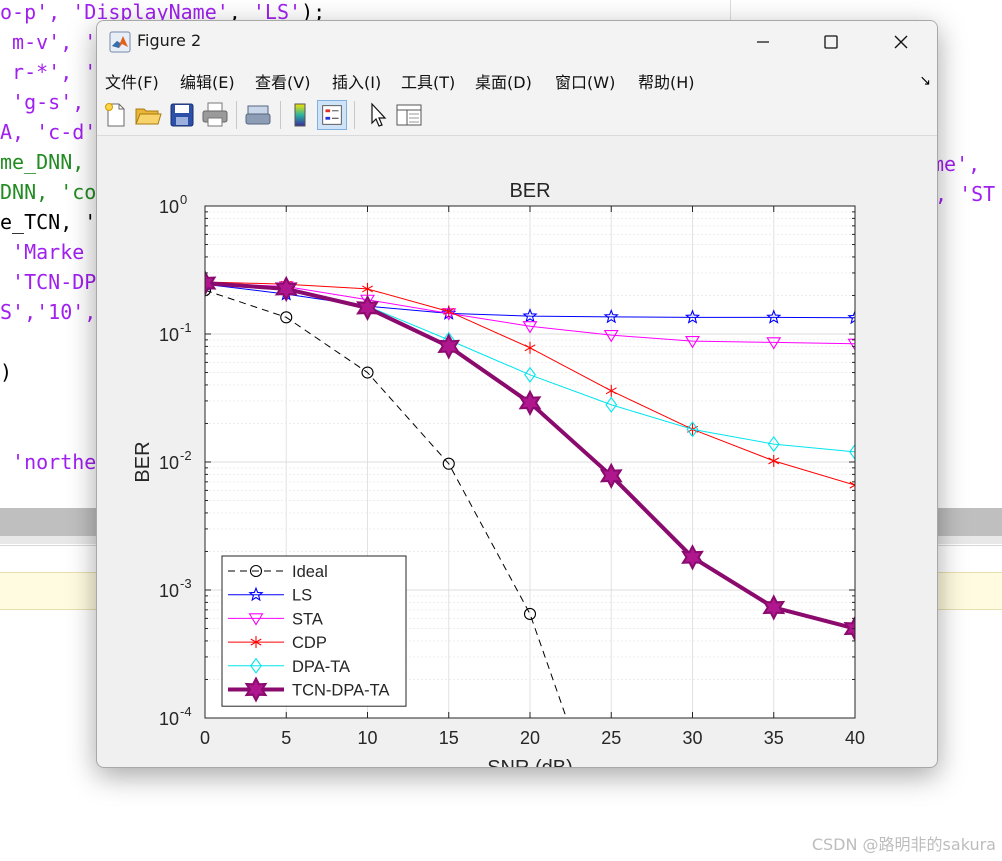  What do you see at coordinates (309, 643) in the screenshot?
I see `legend-label: CDP` at bounding box center [309, 643].